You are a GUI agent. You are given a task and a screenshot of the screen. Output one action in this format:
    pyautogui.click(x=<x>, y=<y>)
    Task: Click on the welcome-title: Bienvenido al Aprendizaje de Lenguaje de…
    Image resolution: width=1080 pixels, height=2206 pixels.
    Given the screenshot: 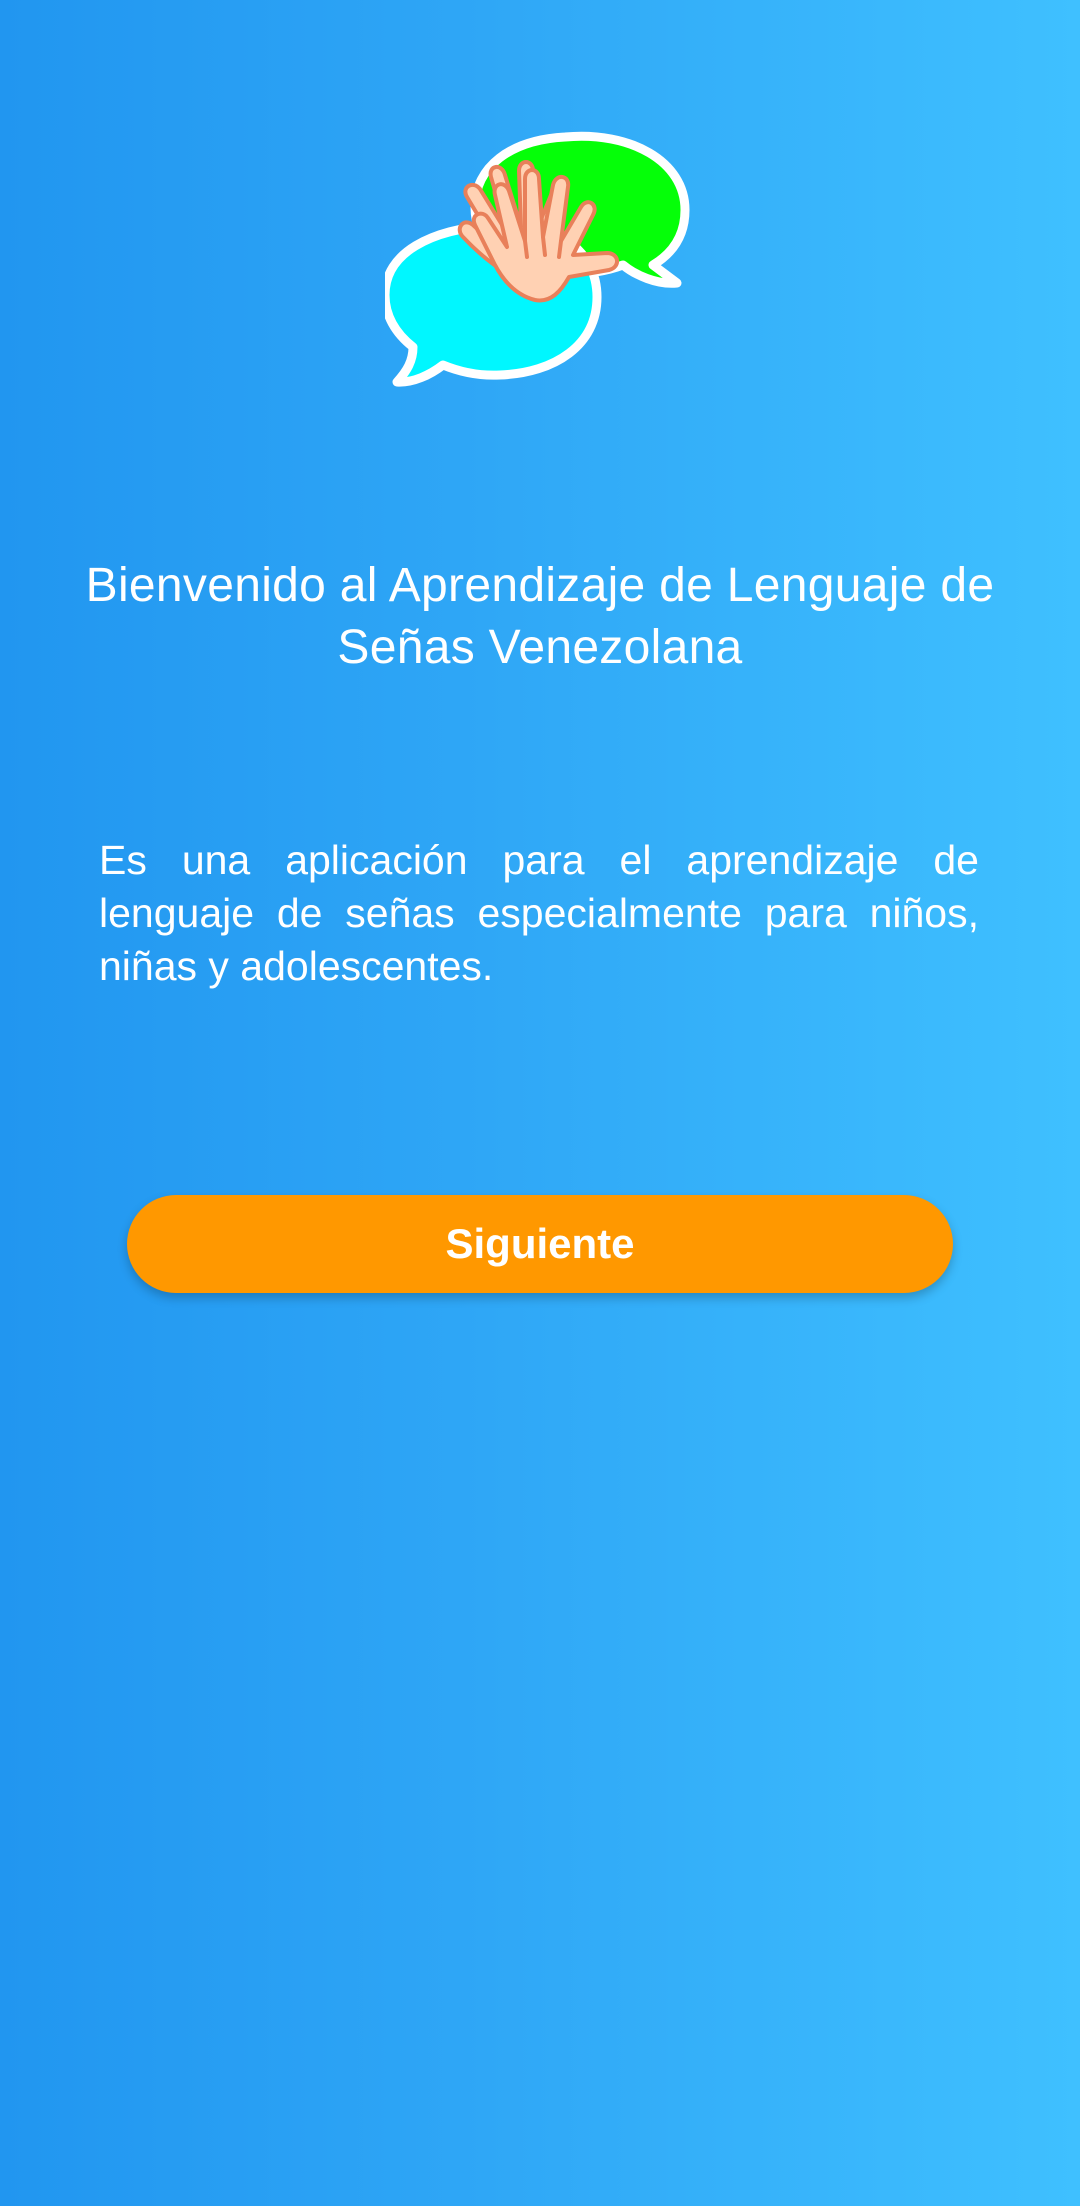 What is the action you would take?
    pyautogui.click(x=540, y=616)
    